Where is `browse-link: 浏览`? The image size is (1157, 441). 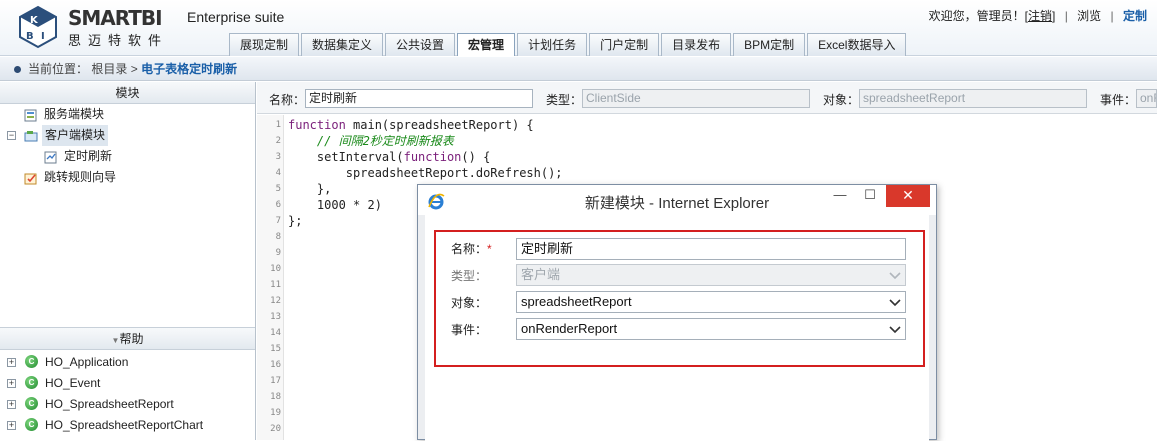 browse-link: 浏览 is located at coordinates (1089, 16).